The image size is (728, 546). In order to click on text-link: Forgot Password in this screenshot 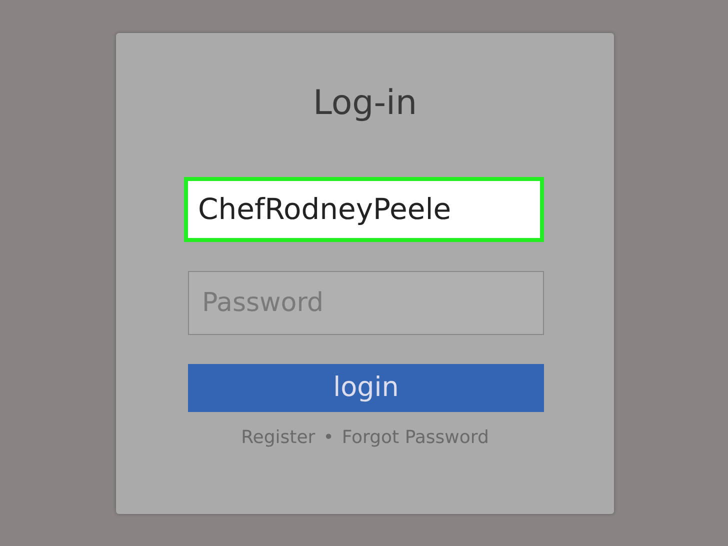, I will do `click(415, 437)`.